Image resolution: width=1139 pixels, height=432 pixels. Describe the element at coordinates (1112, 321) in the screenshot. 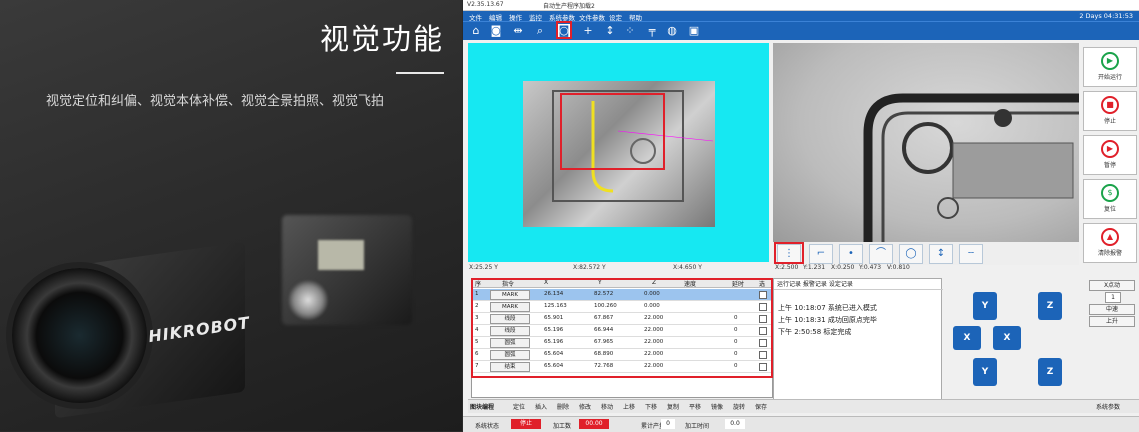

I see `raise-button: 上升` at that location.